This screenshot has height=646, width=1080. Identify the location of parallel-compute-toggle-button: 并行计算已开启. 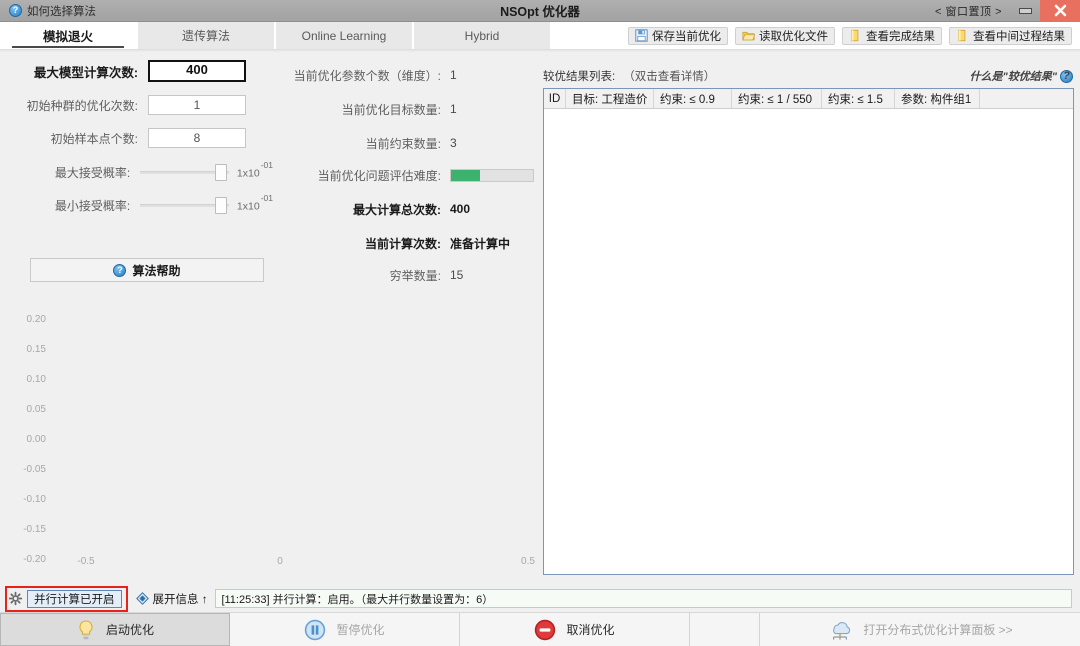
(74, 598).